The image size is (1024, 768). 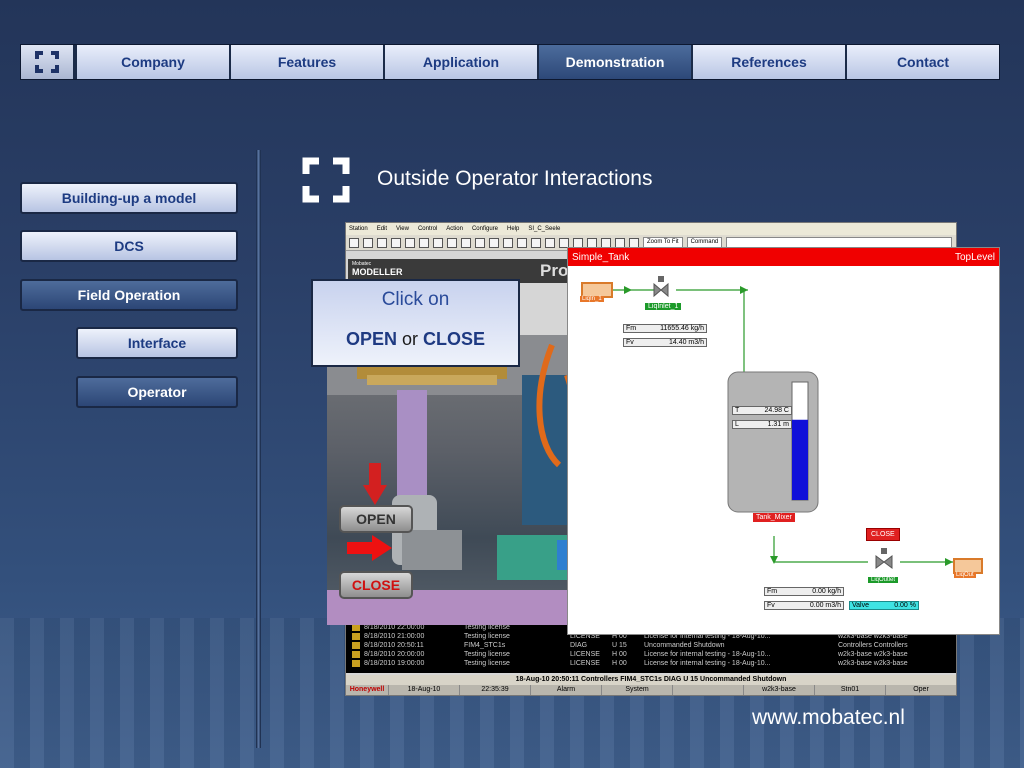 What do you see at coordinates (460, 62) in the screenshot?
I see `nav-application: Application` at bounding box center [460, 62].